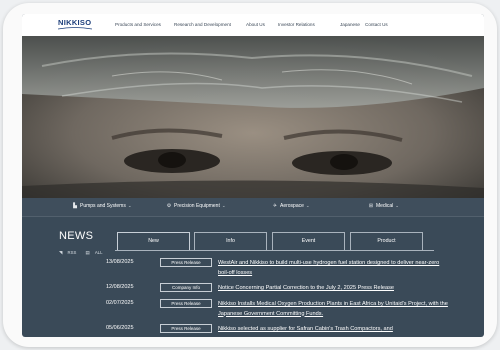 The height and width of the screenshot is (350, 500). What do you see at coordinates (308, 241) in the screenshot?
I see `tab-event: Event` at bounding box center [308, 241].